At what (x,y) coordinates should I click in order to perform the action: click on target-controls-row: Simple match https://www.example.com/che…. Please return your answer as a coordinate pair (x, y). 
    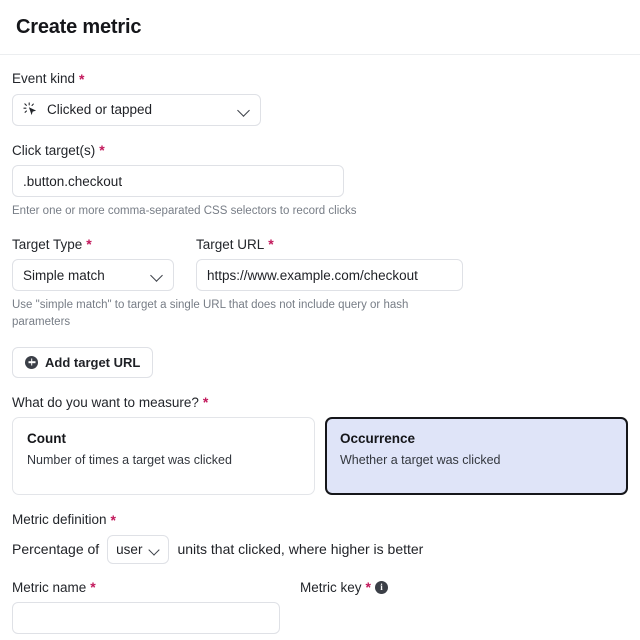
    Looking at the image, I should click on (320, 275).